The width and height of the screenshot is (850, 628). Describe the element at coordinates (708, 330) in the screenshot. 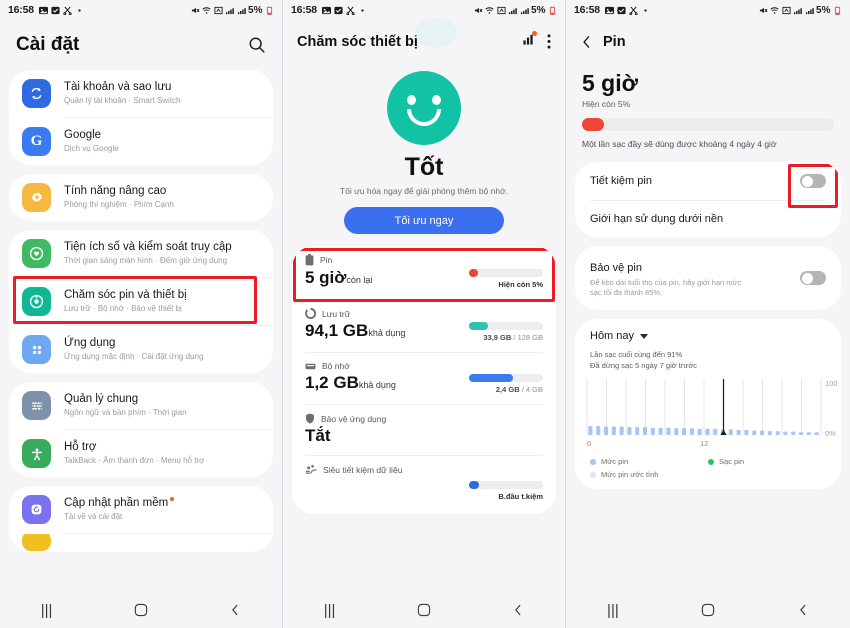

I see `usage-period-selector: Hôm nay` at that location.